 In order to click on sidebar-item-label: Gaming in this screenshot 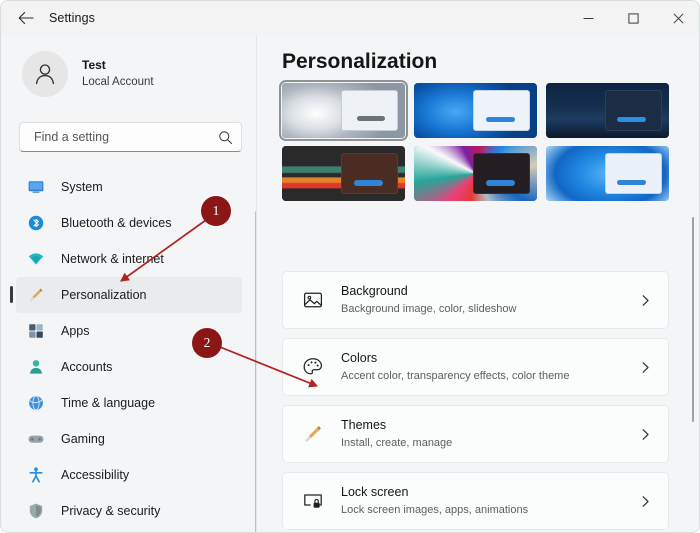, I will do `click(83, 439)`.